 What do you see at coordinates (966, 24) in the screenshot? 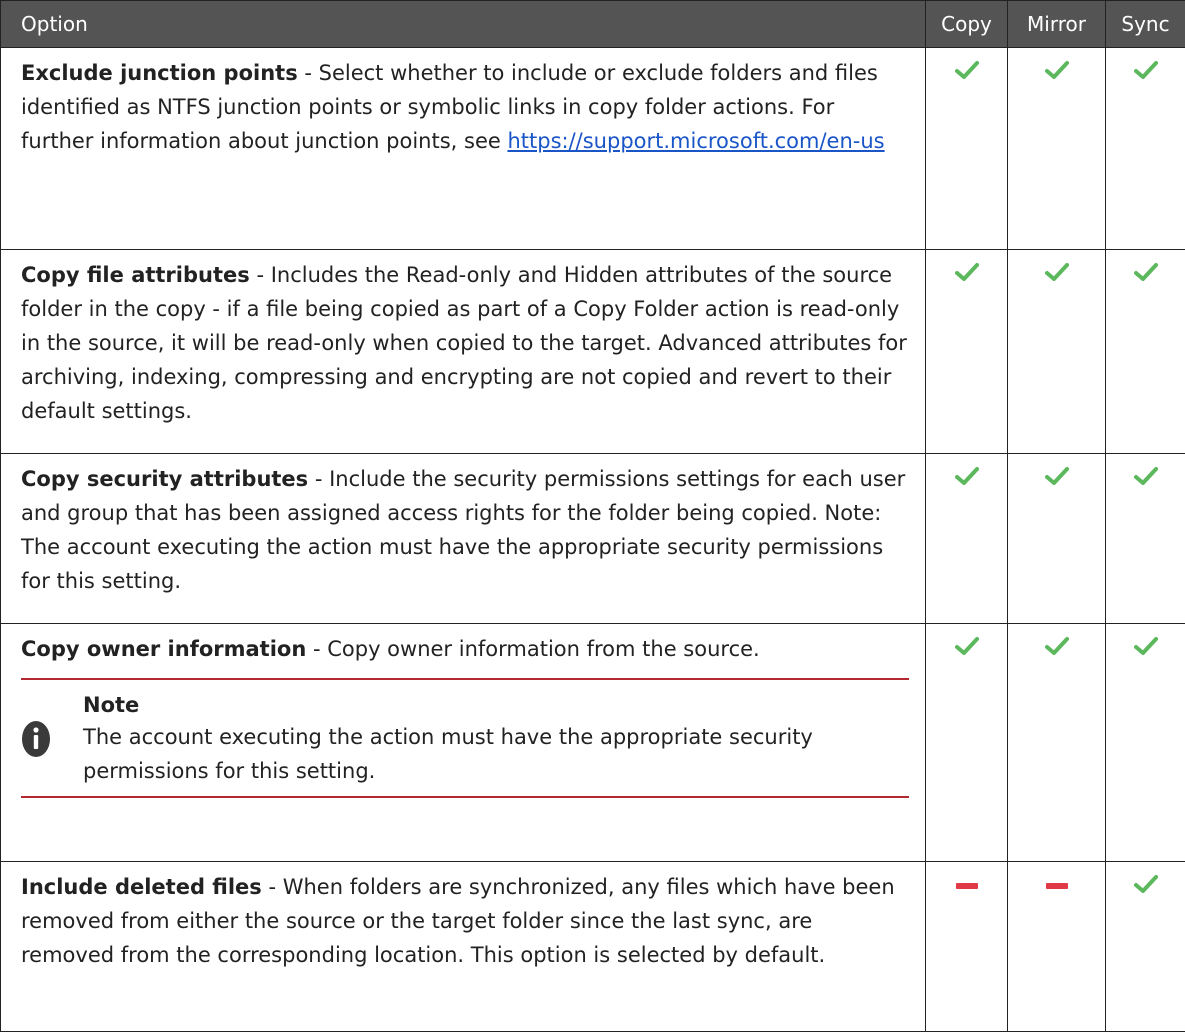
I see `header-copy: Copy` at bounding box center [966, 24].